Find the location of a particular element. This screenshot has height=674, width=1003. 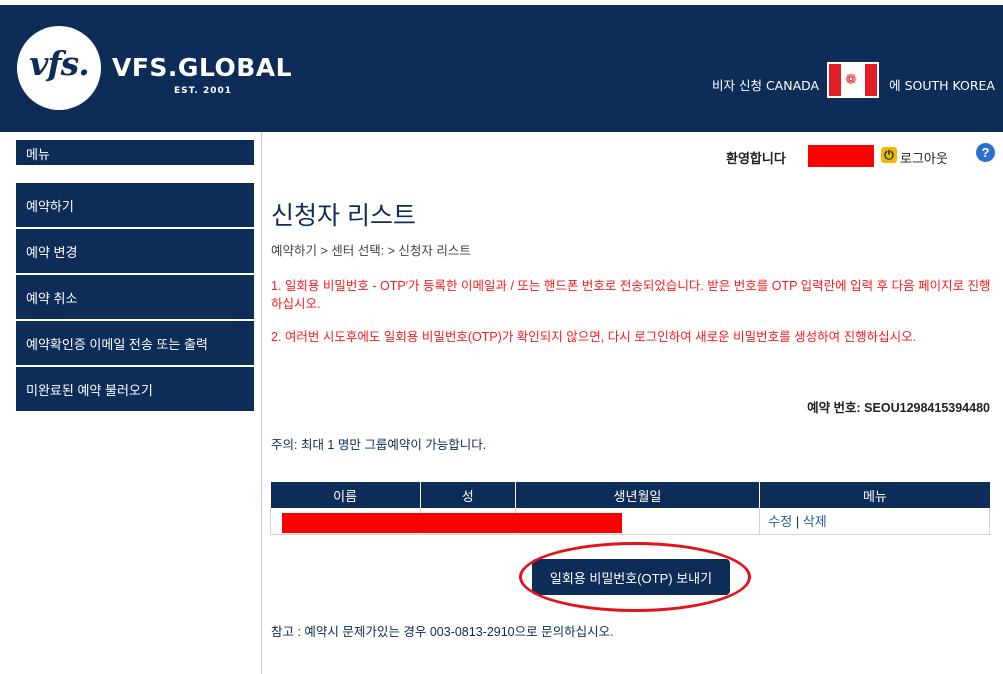

vfs-logo: vfs. is located at coordinates (59, 68).